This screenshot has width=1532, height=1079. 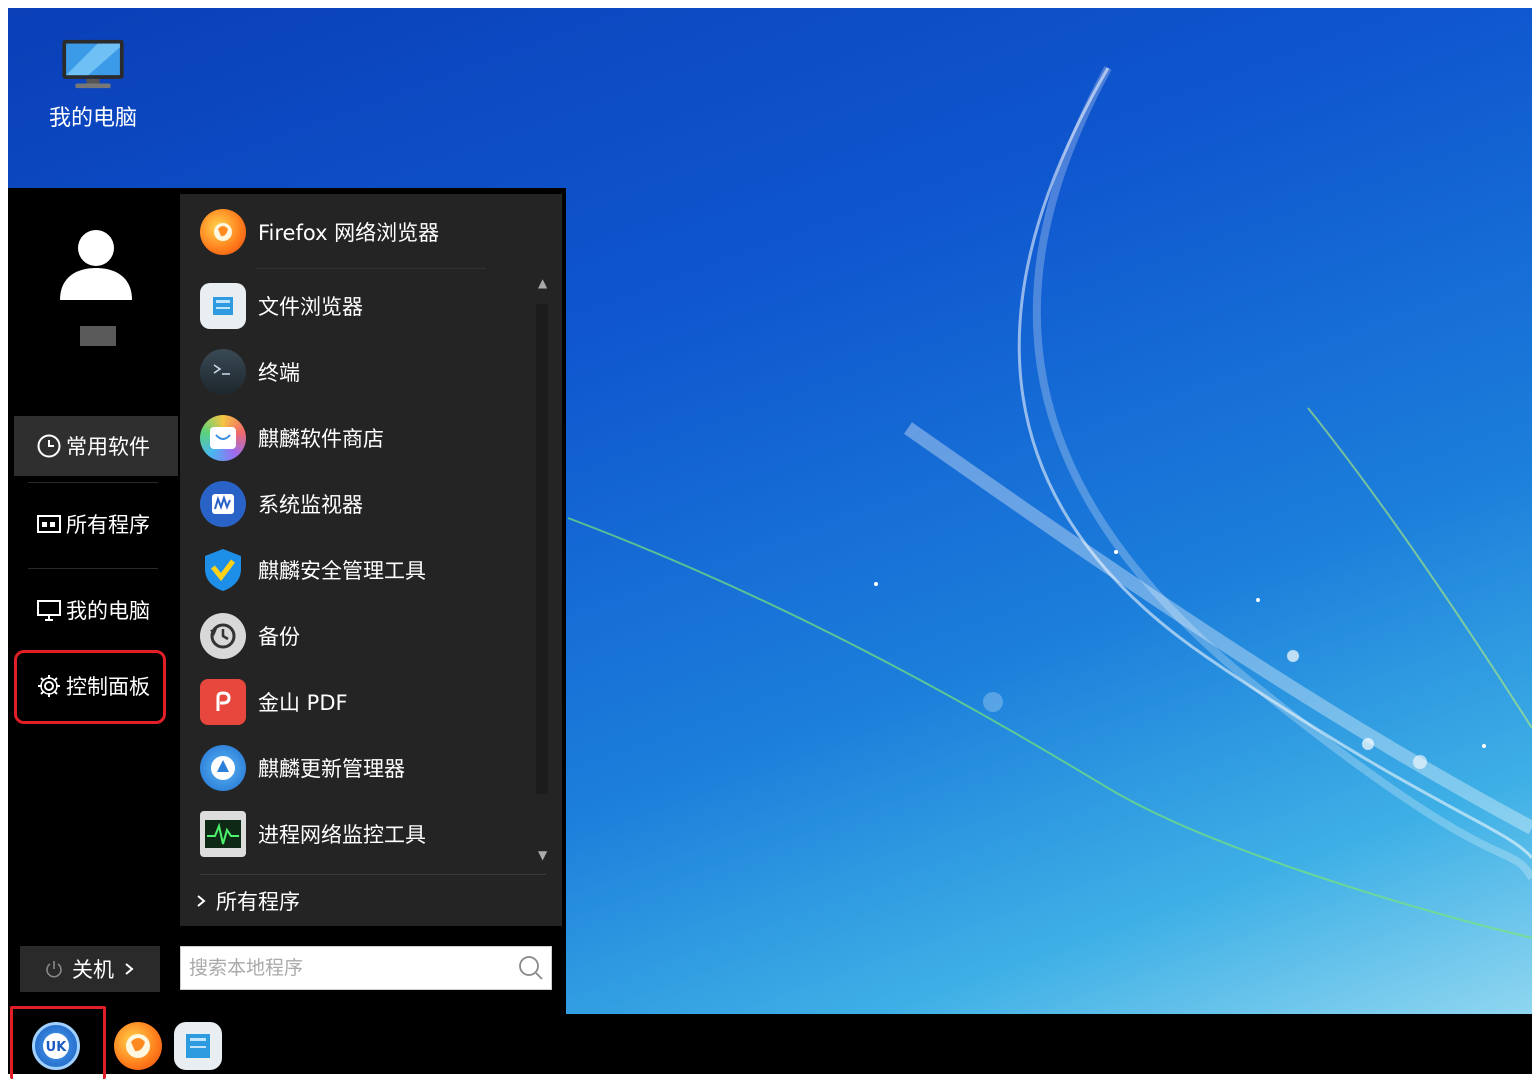 What do you see at coordinates (542, 855) in the screenshot?
I see `scroll-down-arrow: ▼` at bounding box center [542, 855].